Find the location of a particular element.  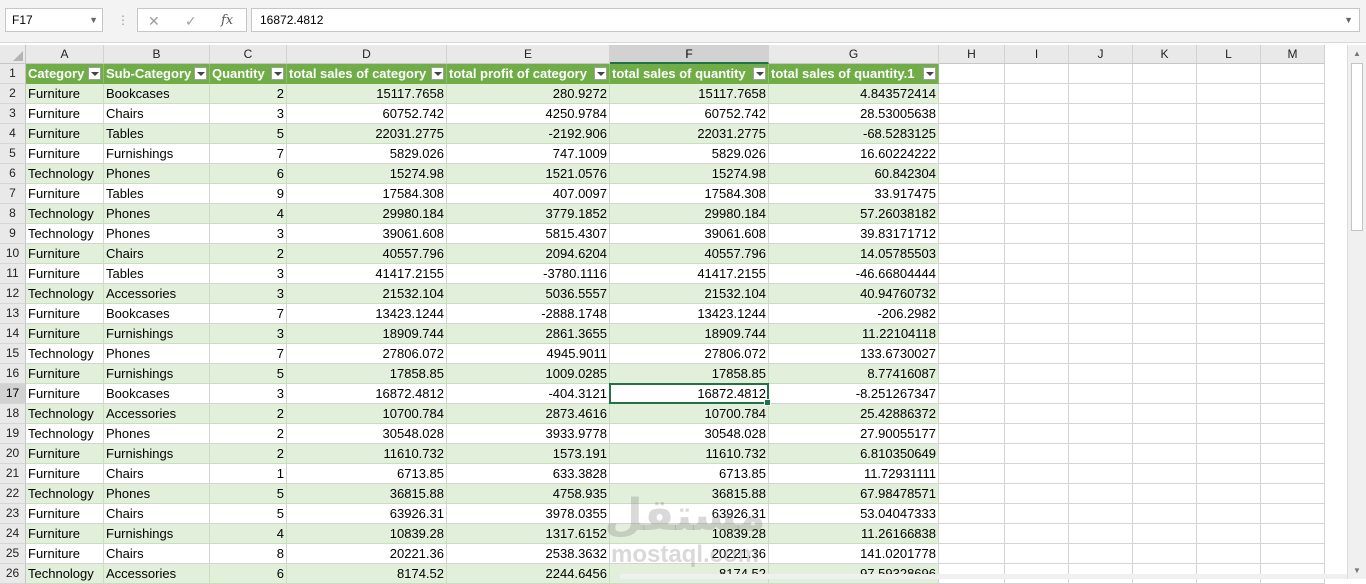

table-cell: 1 is located at coordinates (248, 474).